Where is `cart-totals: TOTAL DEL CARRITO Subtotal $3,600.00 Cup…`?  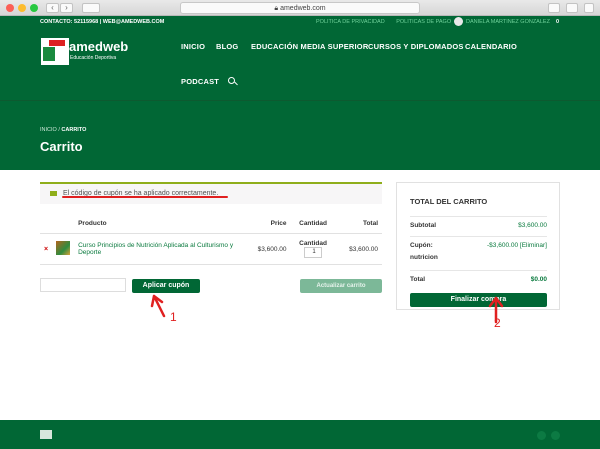
cart-totals: TOTAL DEL CARRITO Subtotal $3,600.00 Cup… is located at coordinates (478, 246).